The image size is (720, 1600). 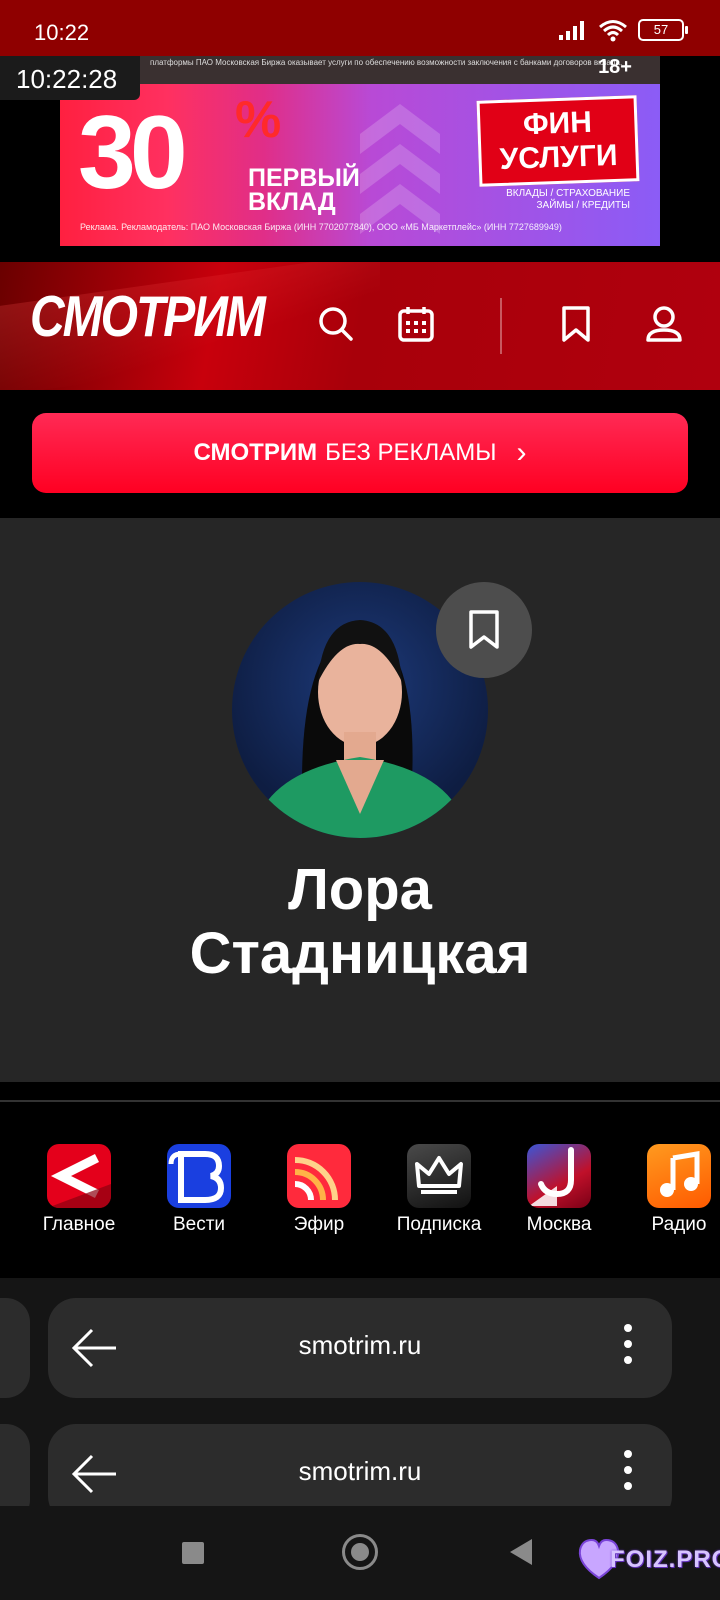 What do you see at coordinates (521, 1552) in the screenshot?
I see `back-button` at bounding box center [521, 1552].